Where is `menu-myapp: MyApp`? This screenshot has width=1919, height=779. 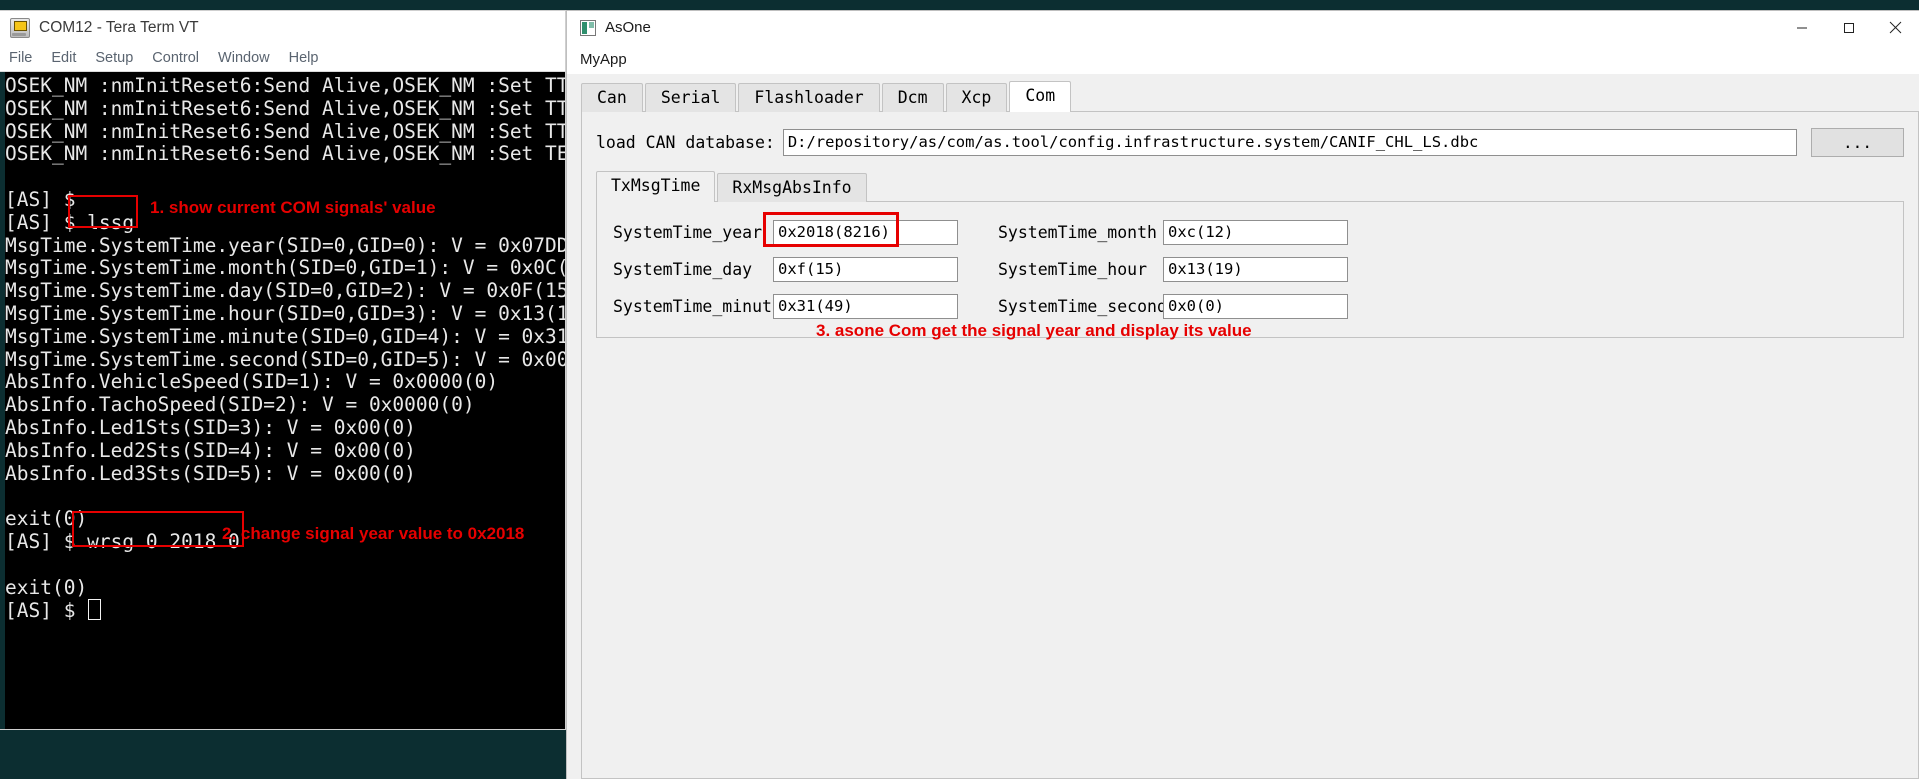 menu-myapp: MyApp is located at coordinates (603, 59).